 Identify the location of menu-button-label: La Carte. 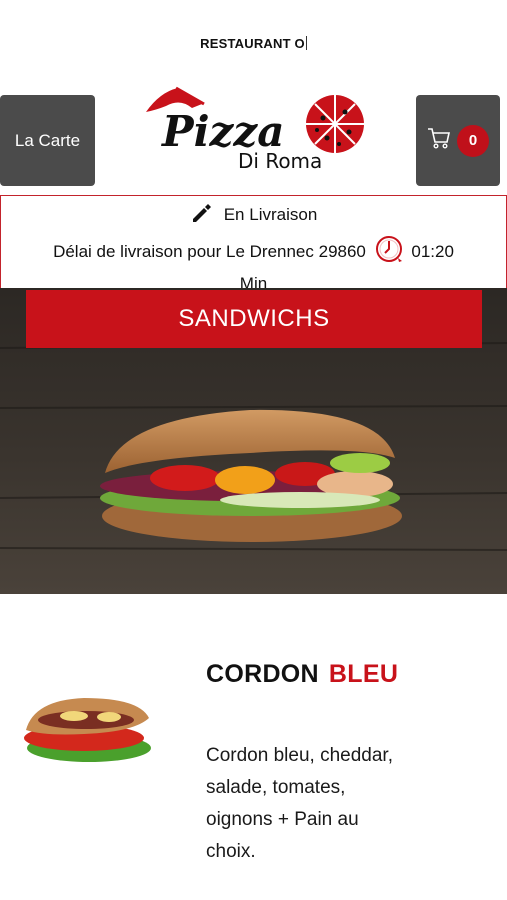
(47, 140).